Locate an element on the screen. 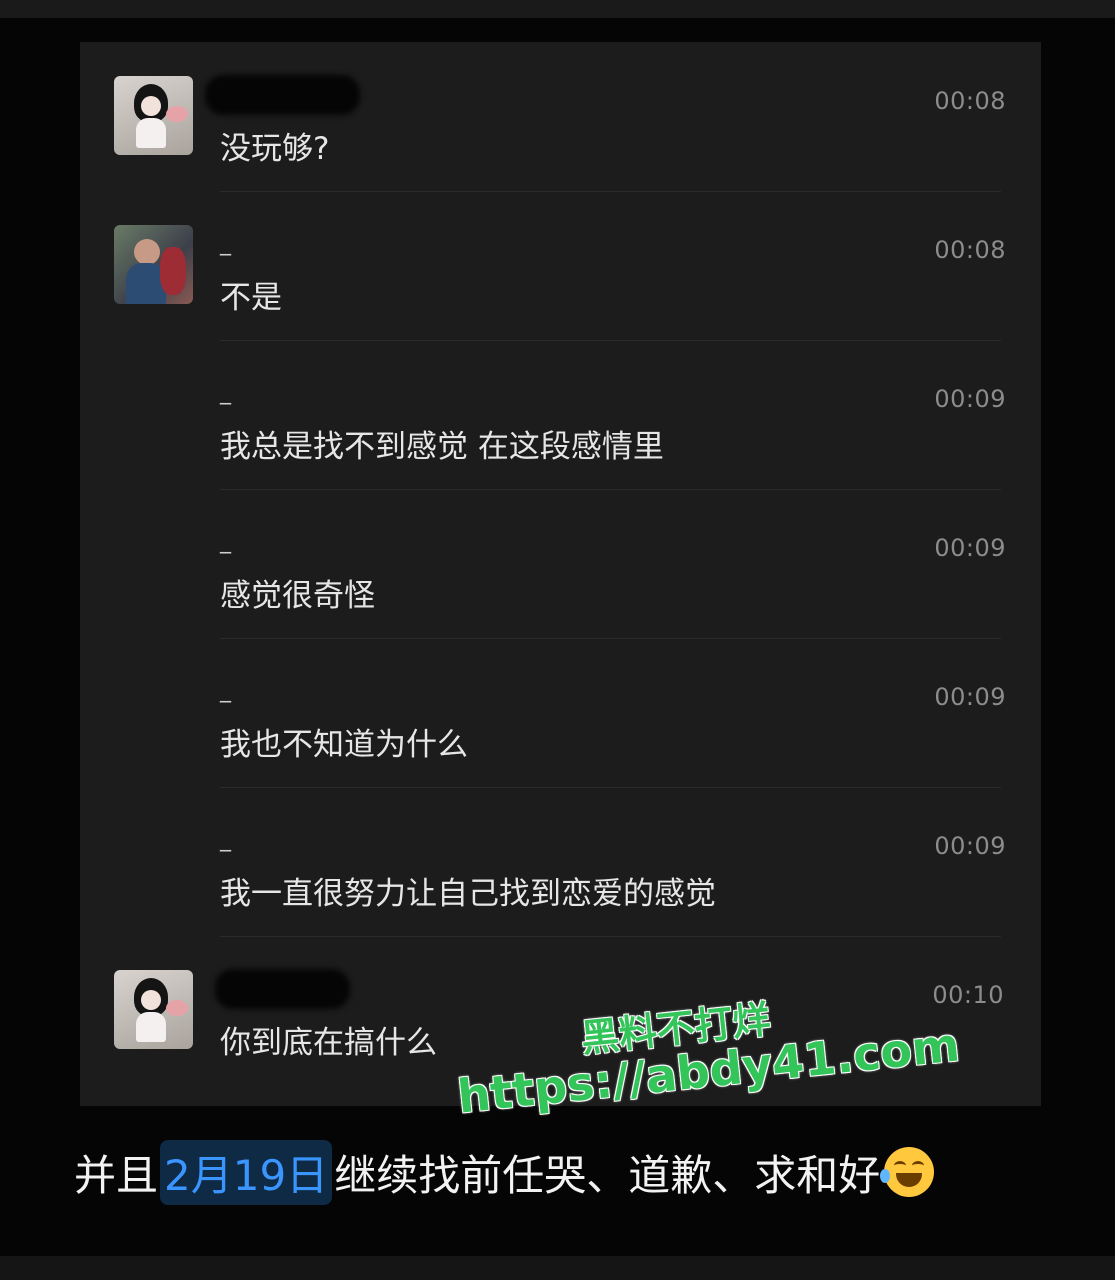 This screenshot has width=1115, height=1280. chat-message: _ 00:09 我也不知道为什么 is located at coordinates (560, 712).